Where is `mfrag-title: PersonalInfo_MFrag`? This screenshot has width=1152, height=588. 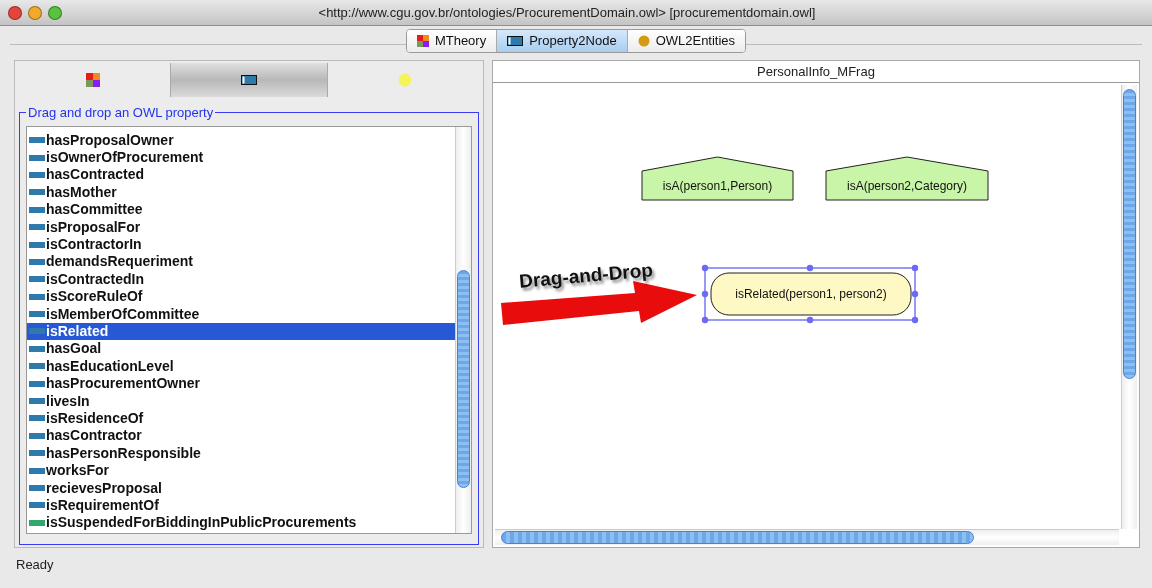 mfrag-title: PersonalInfo_MFrag is located at coordinates (816, 72).